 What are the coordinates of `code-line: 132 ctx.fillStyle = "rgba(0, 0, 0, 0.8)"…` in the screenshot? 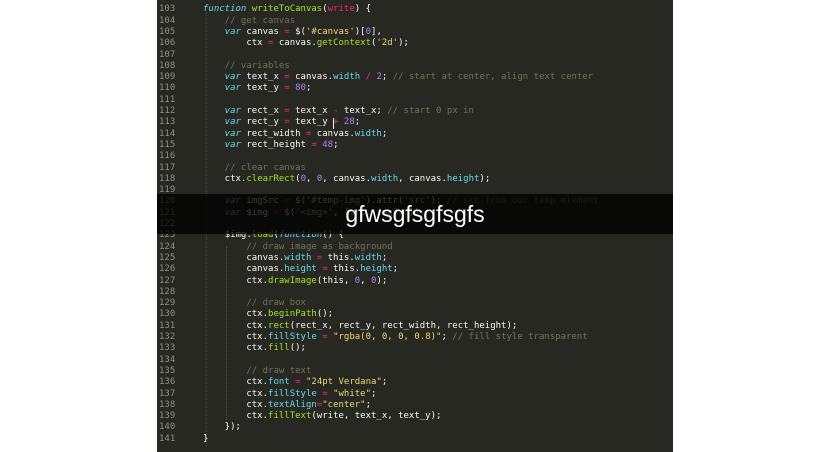 It's located at (415, 337).